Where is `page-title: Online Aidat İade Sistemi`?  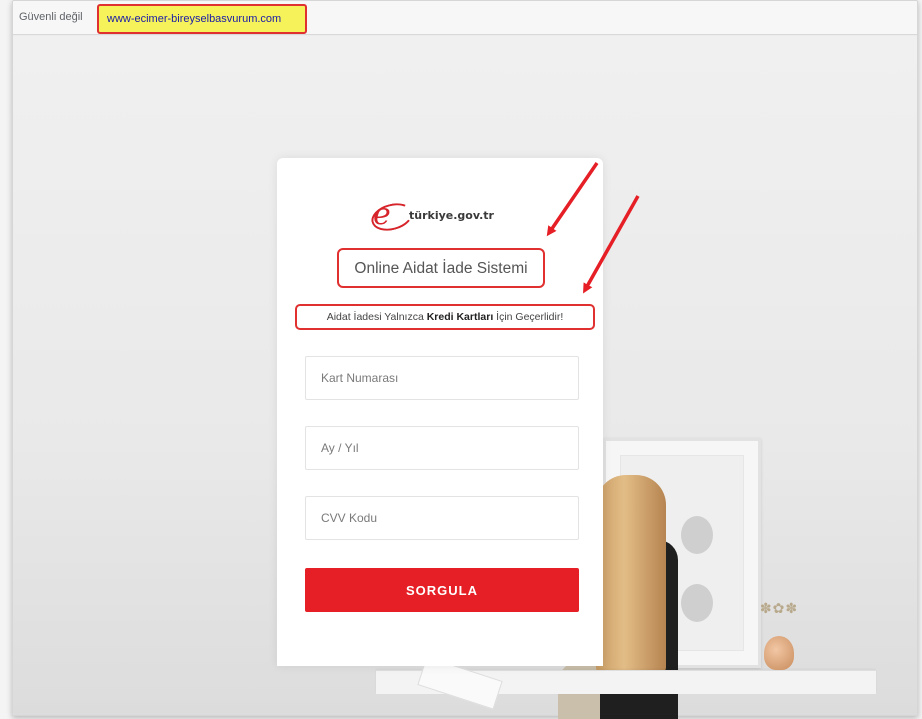
page-title: Online Aidat İade Sistemi is located at coordinates (441, 268).